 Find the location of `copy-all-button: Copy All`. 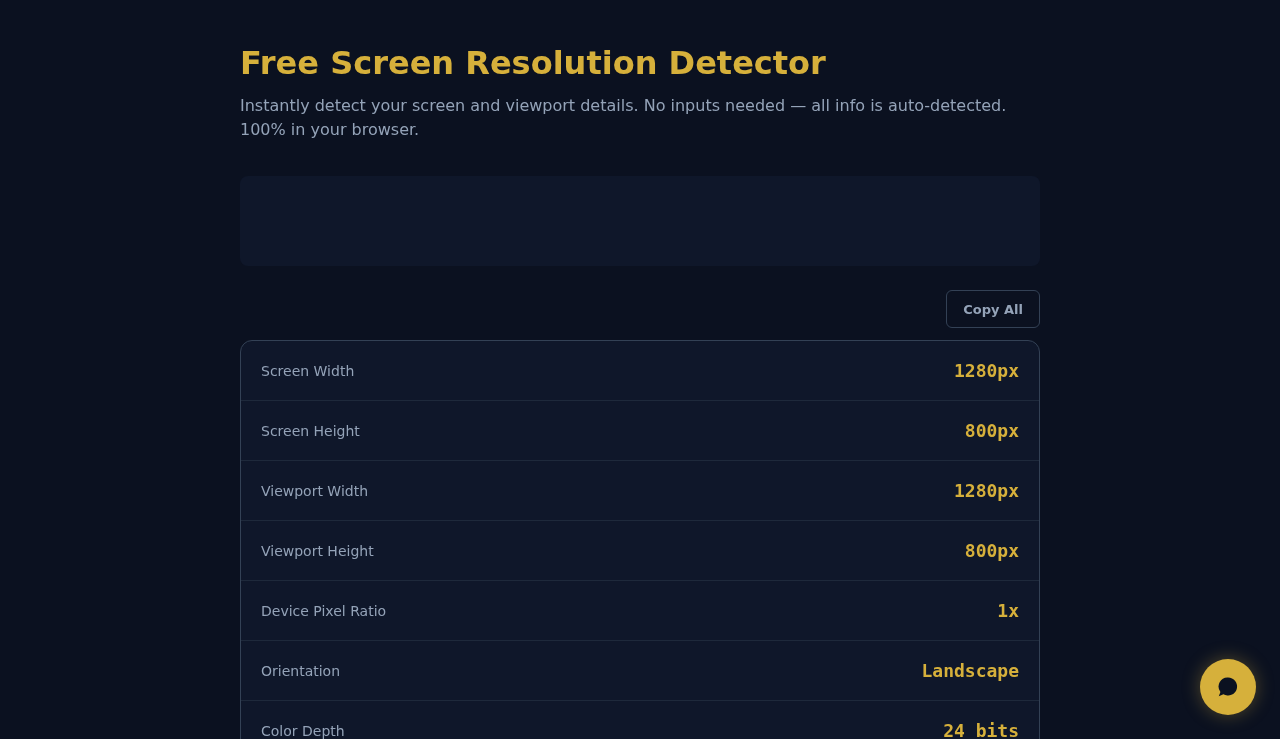

copy-all-button: Copy All is located at coordinates (993, 309).